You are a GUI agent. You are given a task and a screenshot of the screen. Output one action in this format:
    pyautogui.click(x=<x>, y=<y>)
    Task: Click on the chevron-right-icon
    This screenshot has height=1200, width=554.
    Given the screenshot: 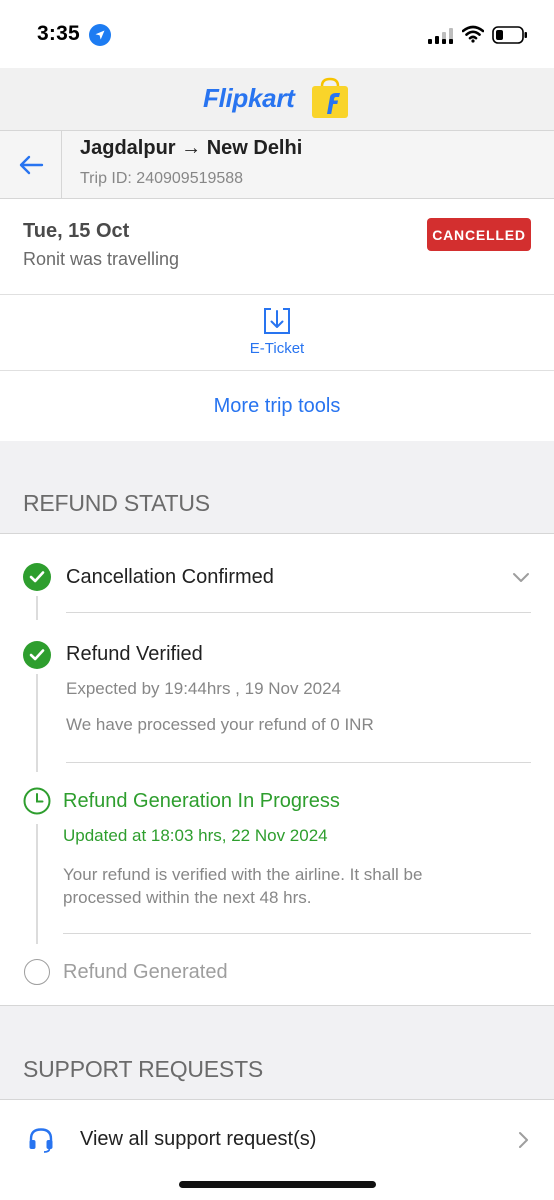 What is the action you would take?
    pyautogui.click(x=523, y=1140)
    